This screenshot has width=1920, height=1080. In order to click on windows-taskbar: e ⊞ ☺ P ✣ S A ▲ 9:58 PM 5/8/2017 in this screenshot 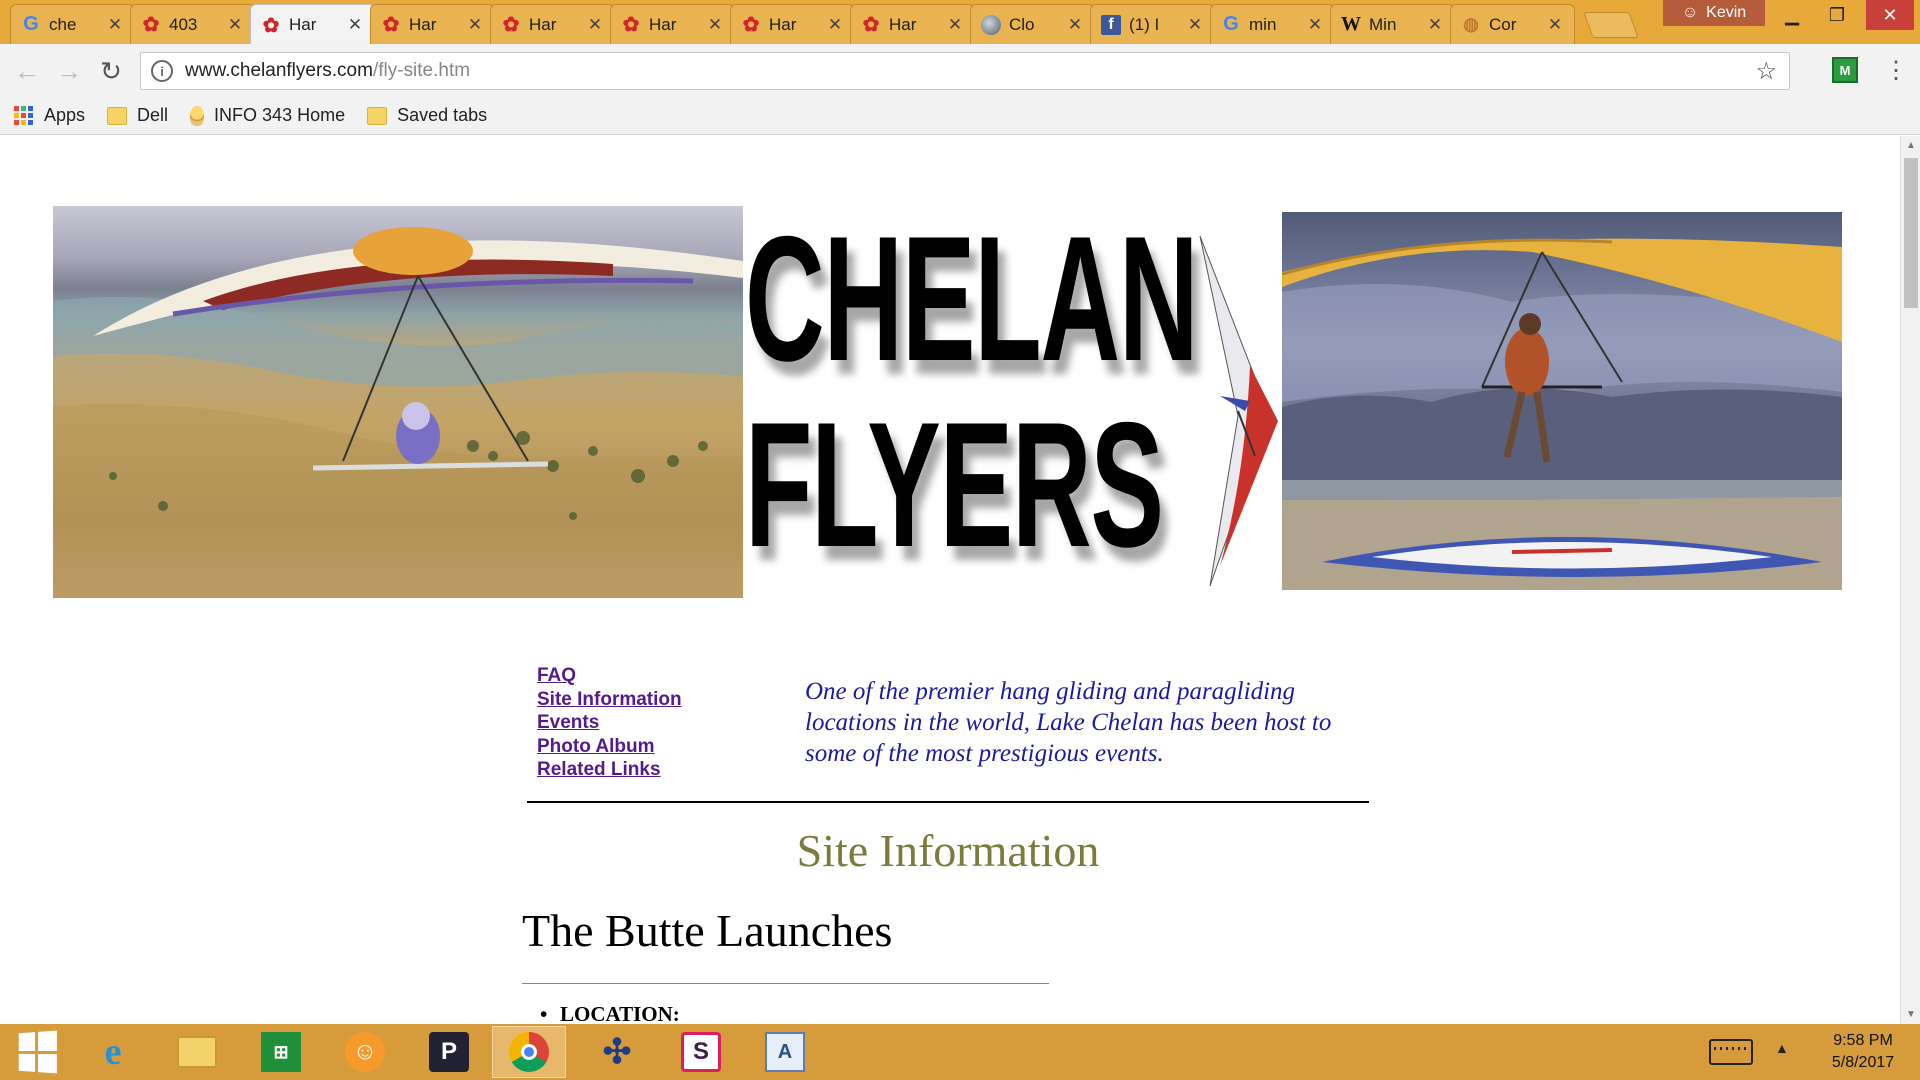, I will do `click(960, 1052)`.